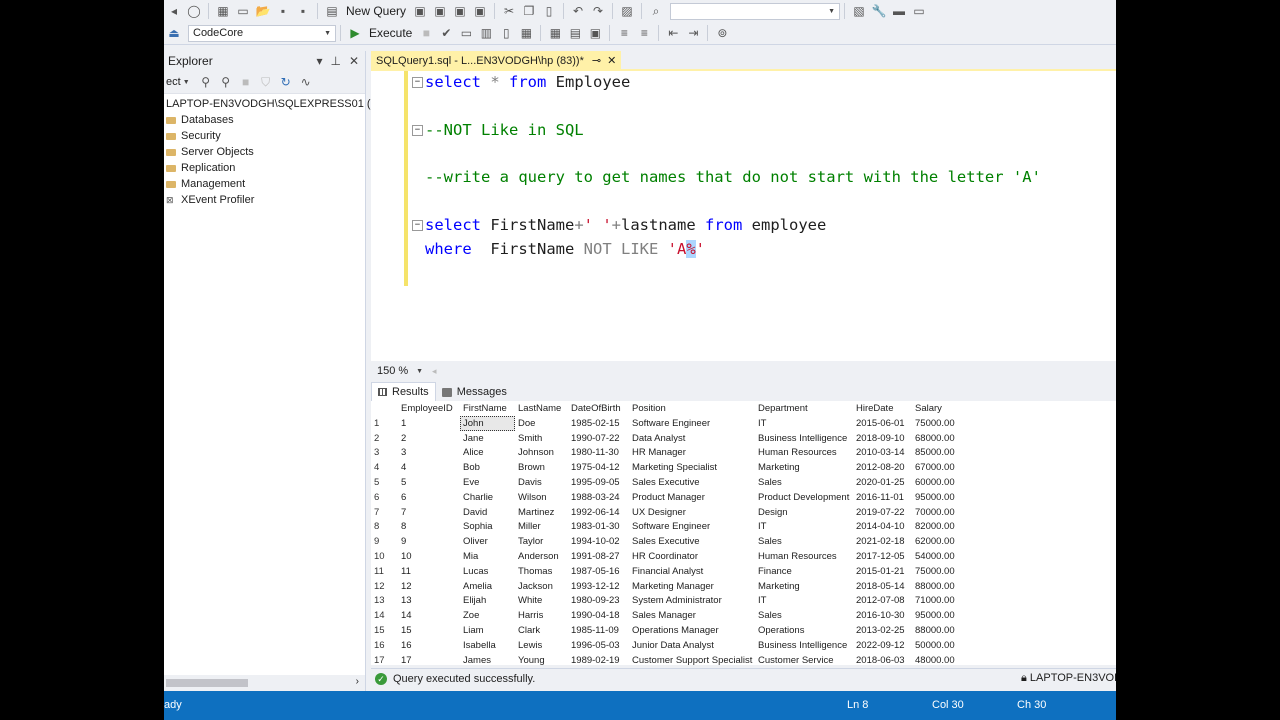 This screenshot has height=720, width=1280. What do you see at coordinates (487, 467) in the screenshot?
I see `table-cell: Bob` at bounding box center [487, 467].